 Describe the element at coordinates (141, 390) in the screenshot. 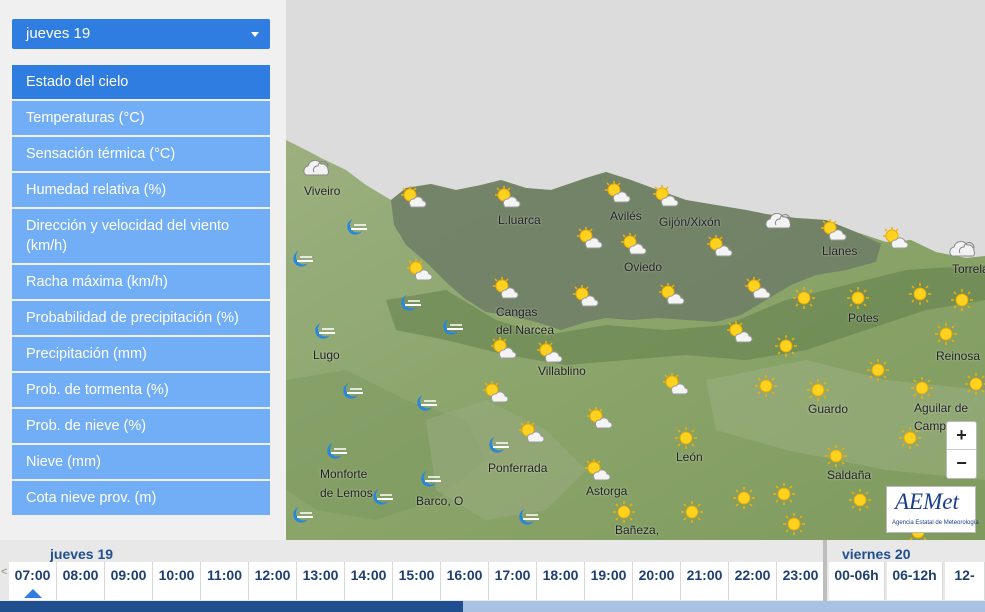

I see `menu-item-prob-tormenta: Prob. de tormenta (%)` at that location.